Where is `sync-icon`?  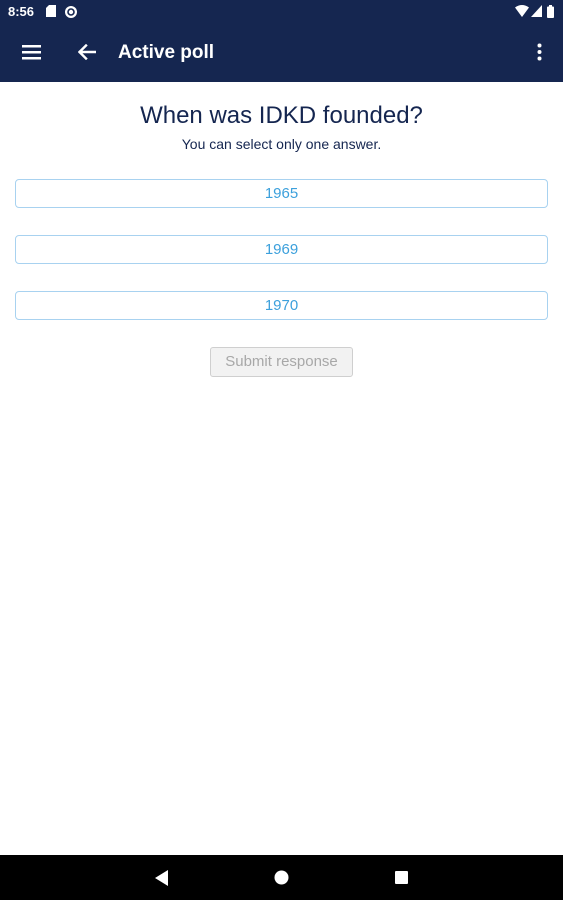 sync-icon is located at coordinates (71, 12).